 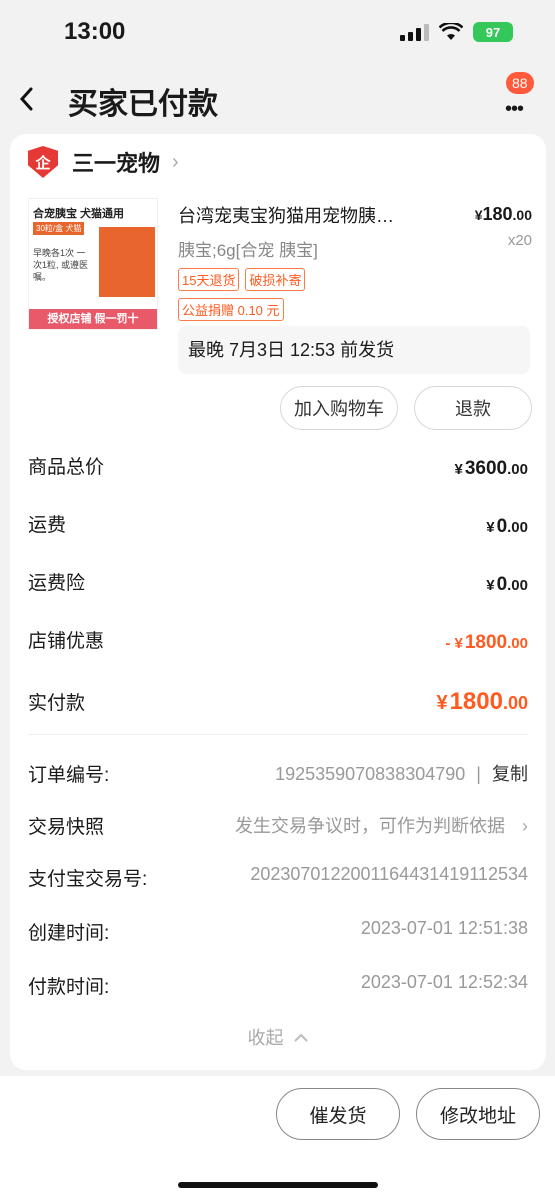 I want to click on value-integer: 3600, so click(x=486, y=468).